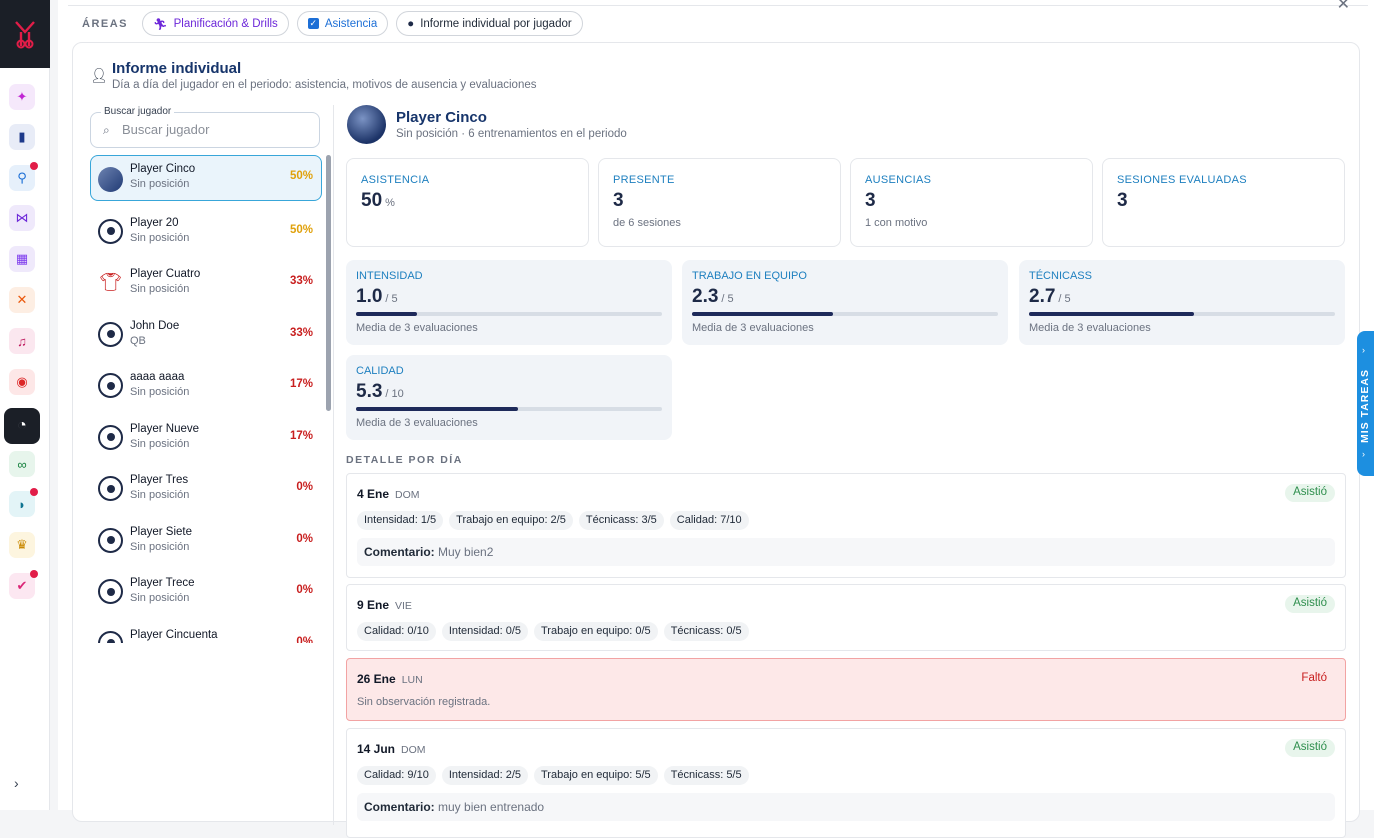 The image size is (1374, 838). Describe the element at coordinates (301, 435) in the screenshot. I see `player-attendance-pct: 17%` at that location.